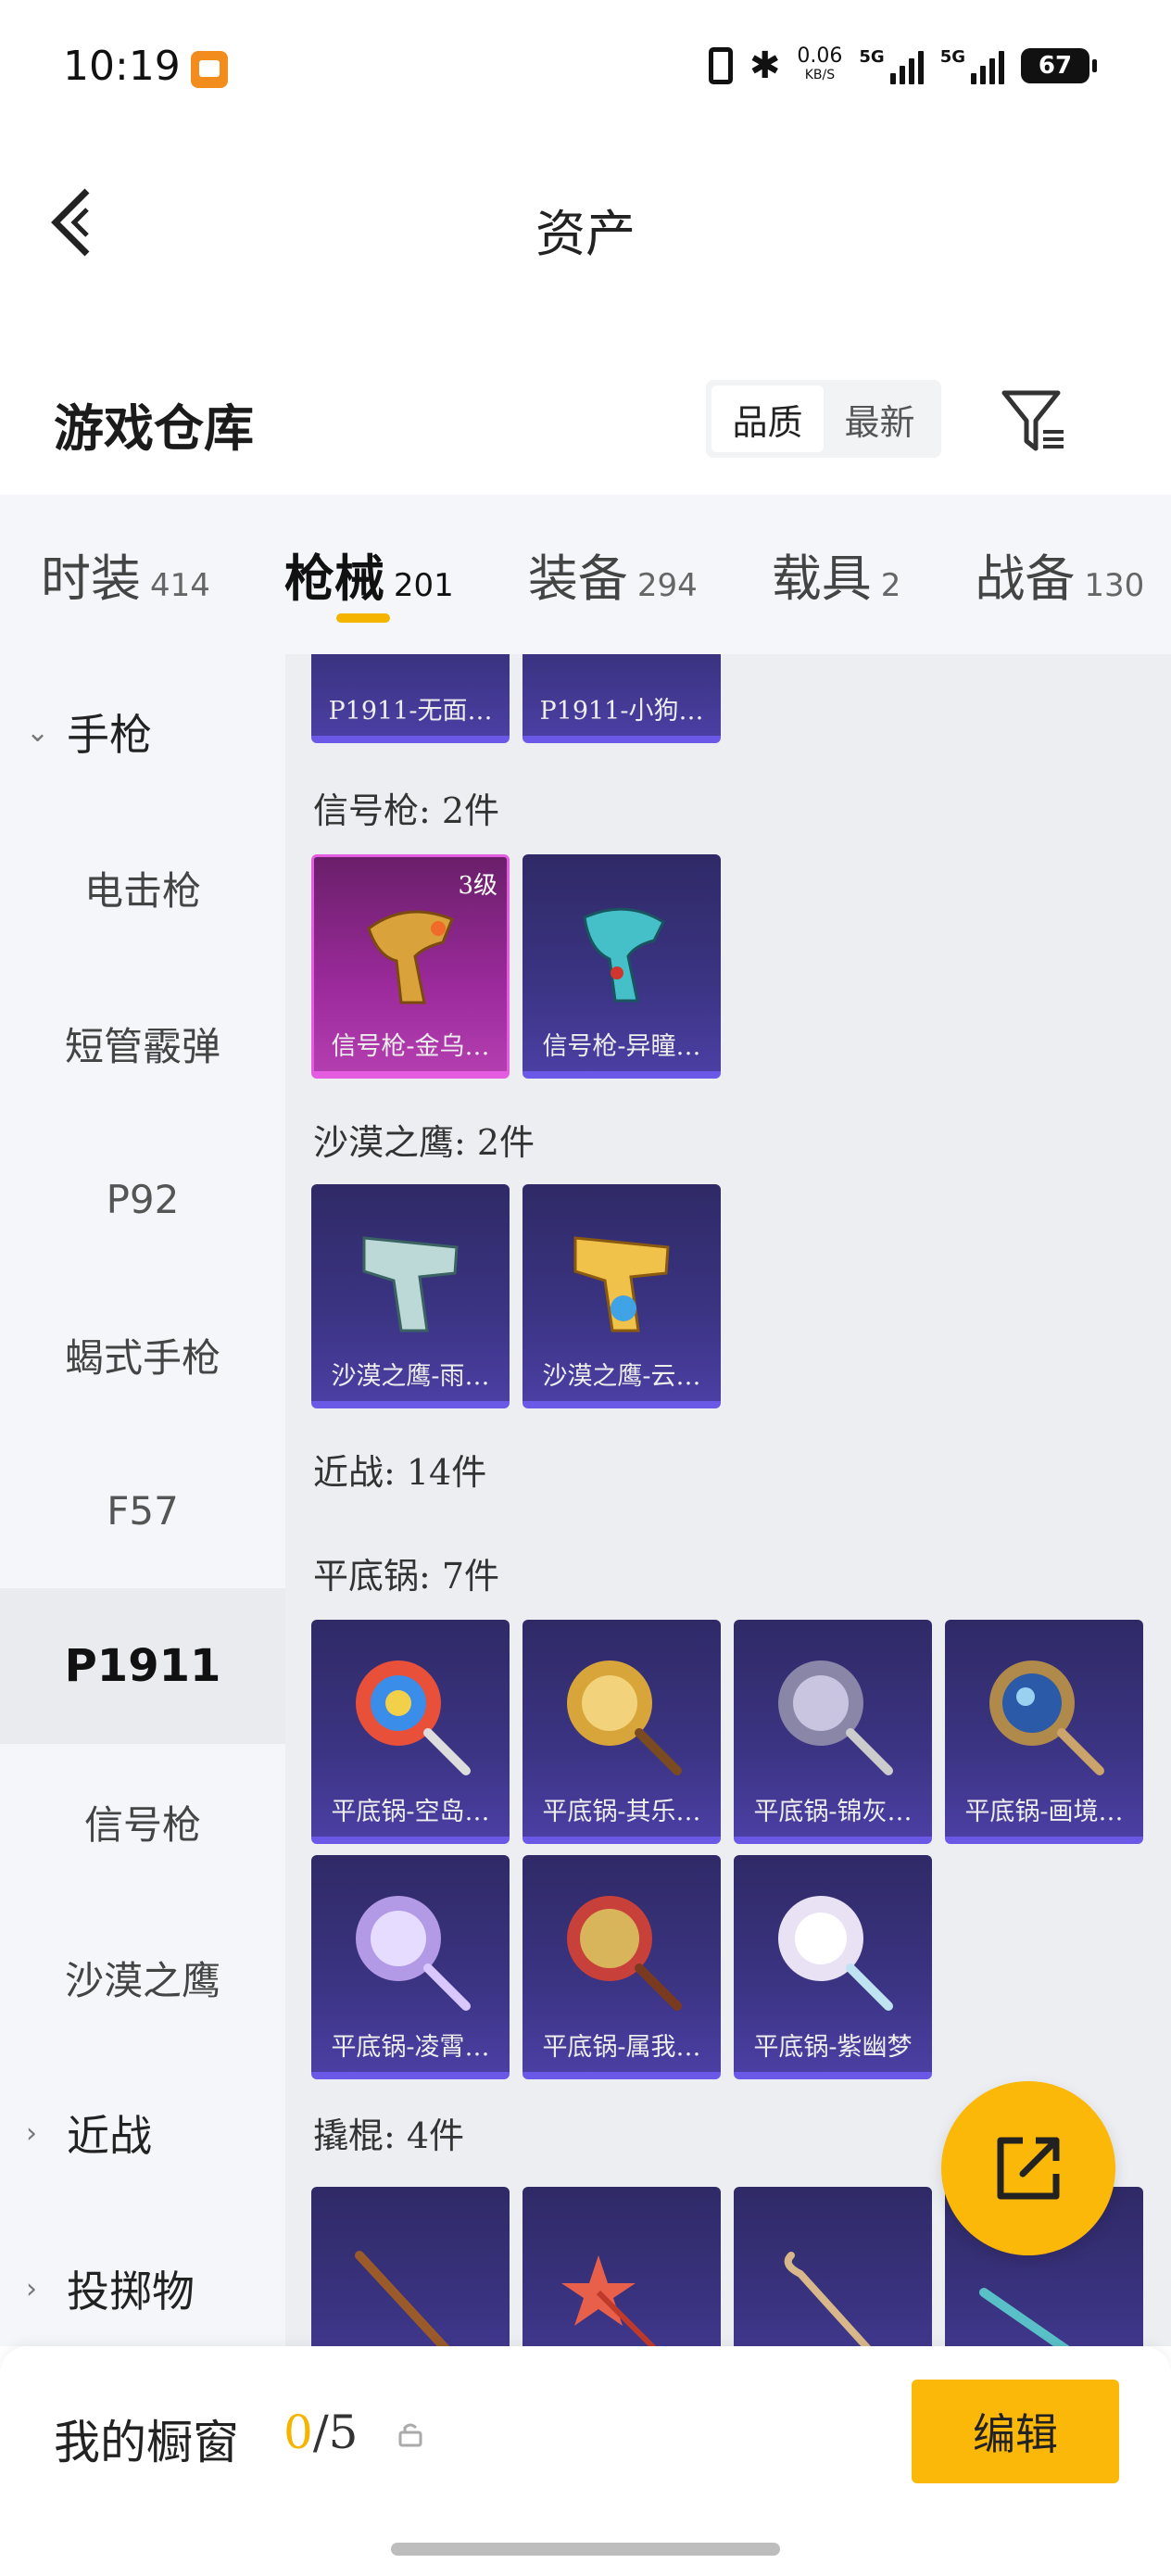  Describe the element at coordinates (142, 1199) in the screenshot. I see `subnav-item-p92: P92` at that location.